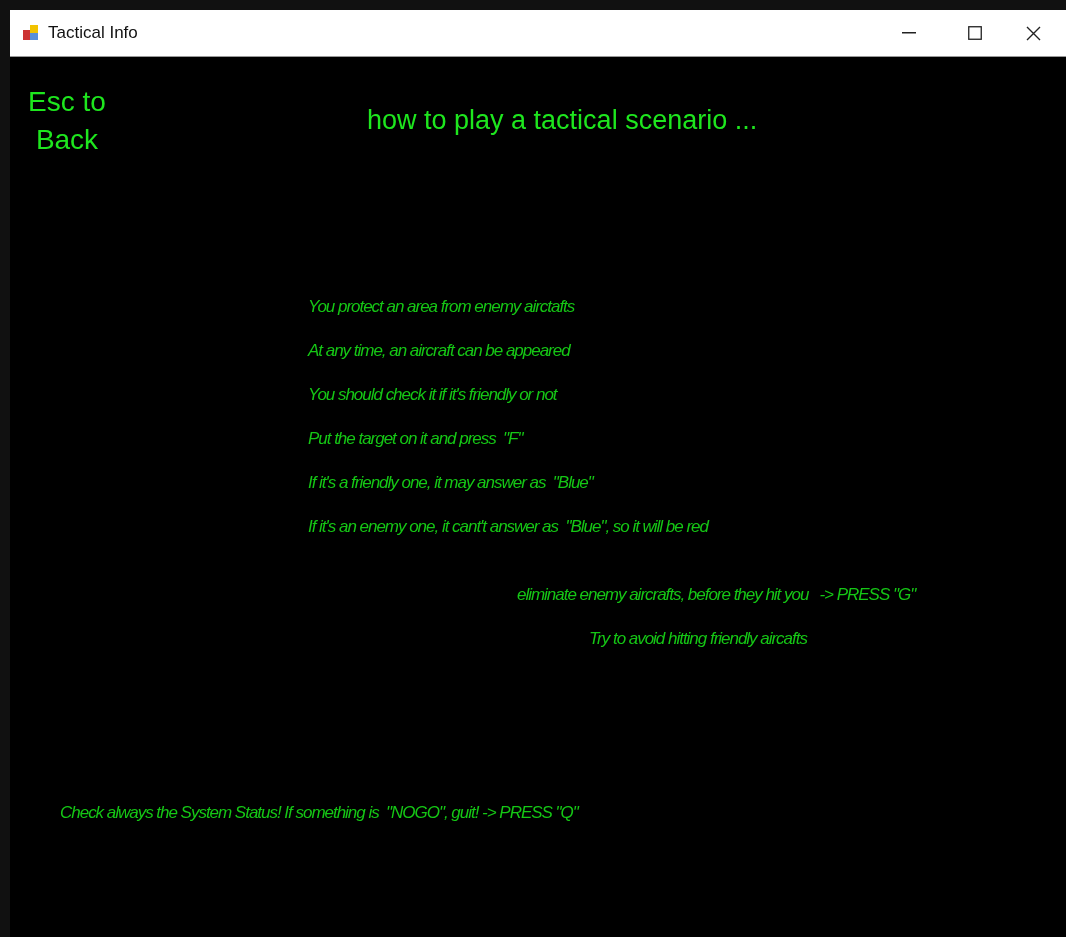 The height and width of the screenshot is (937, 1066). Describe the element at coordinates (67, 121) in the screenshot. I see `back-hint: Esc to Back` at that location.